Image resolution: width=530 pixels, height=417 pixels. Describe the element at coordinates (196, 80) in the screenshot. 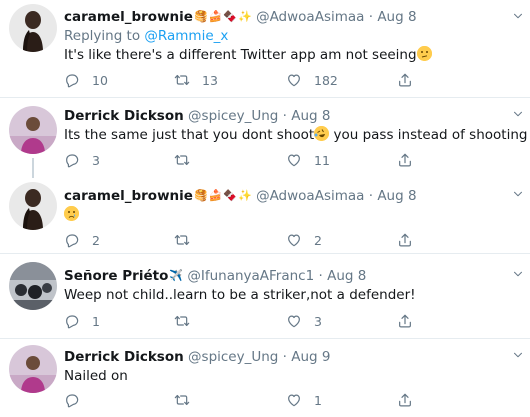

I see `retweet-button: 13` at that location.